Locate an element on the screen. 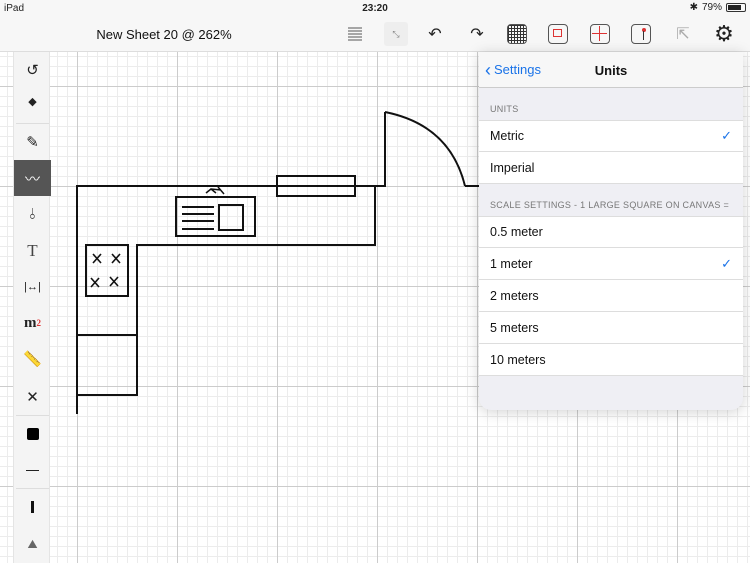 The image size is (750, 563). option-label: 0.5 meter is located at coordinates (516, 232).